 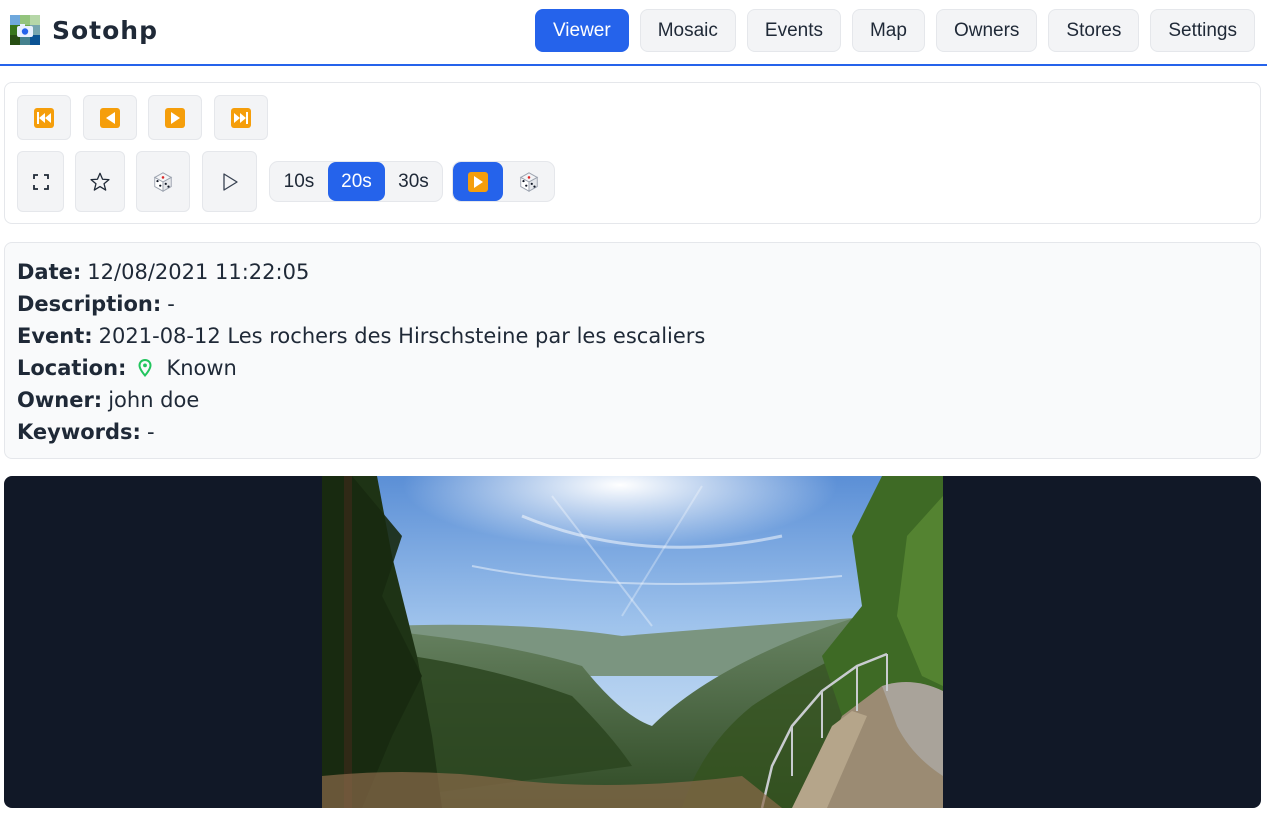 I want to click on next-icon, so click(x=175, y=117).